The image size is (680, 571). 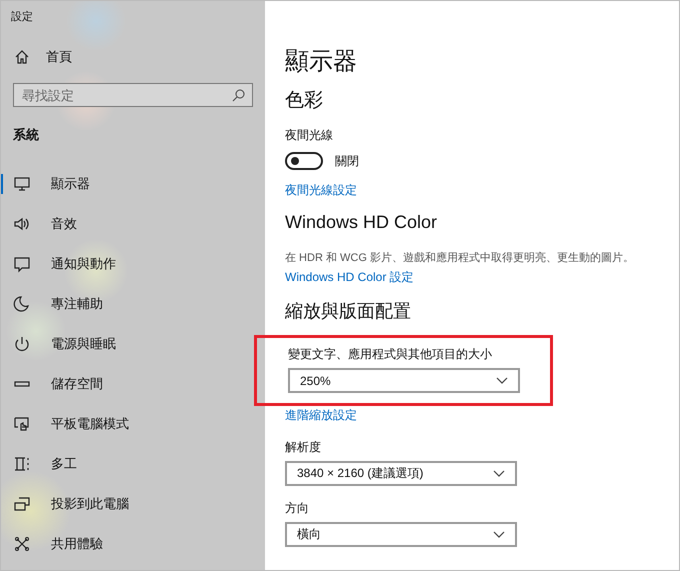 I want to click on settings-link: Windows HD Color 設定, so click(x=349, y=277).